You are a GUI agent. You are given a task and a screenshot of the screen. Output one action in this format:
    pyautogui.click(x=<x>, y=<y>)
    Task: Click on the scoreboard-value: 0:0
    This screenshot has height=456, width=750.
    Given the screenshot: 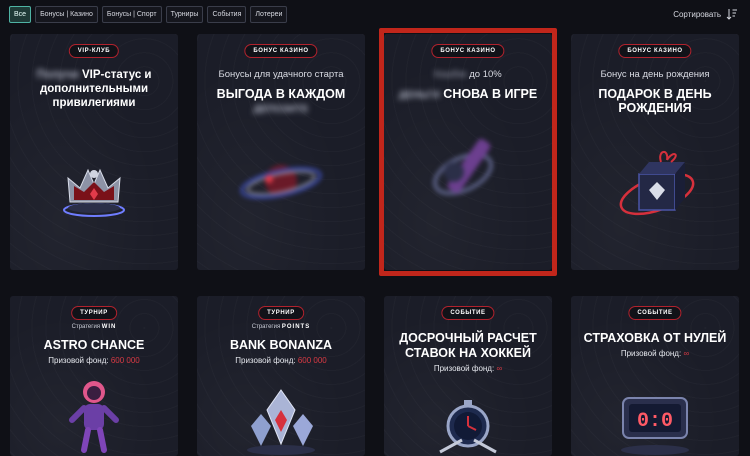 What is the action you would take?
    pyautogui.click(x=655, y=421)
    